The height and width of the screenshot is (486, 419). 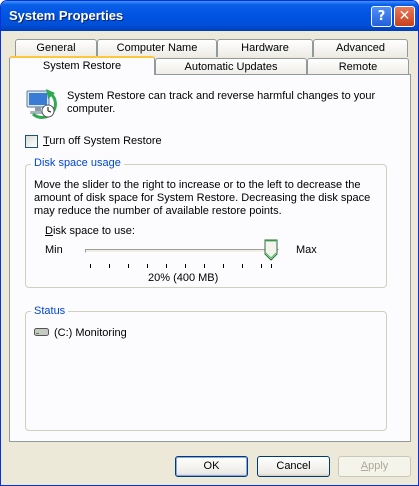 I want to click on close-button: ✕, so click(x=404, y=16).